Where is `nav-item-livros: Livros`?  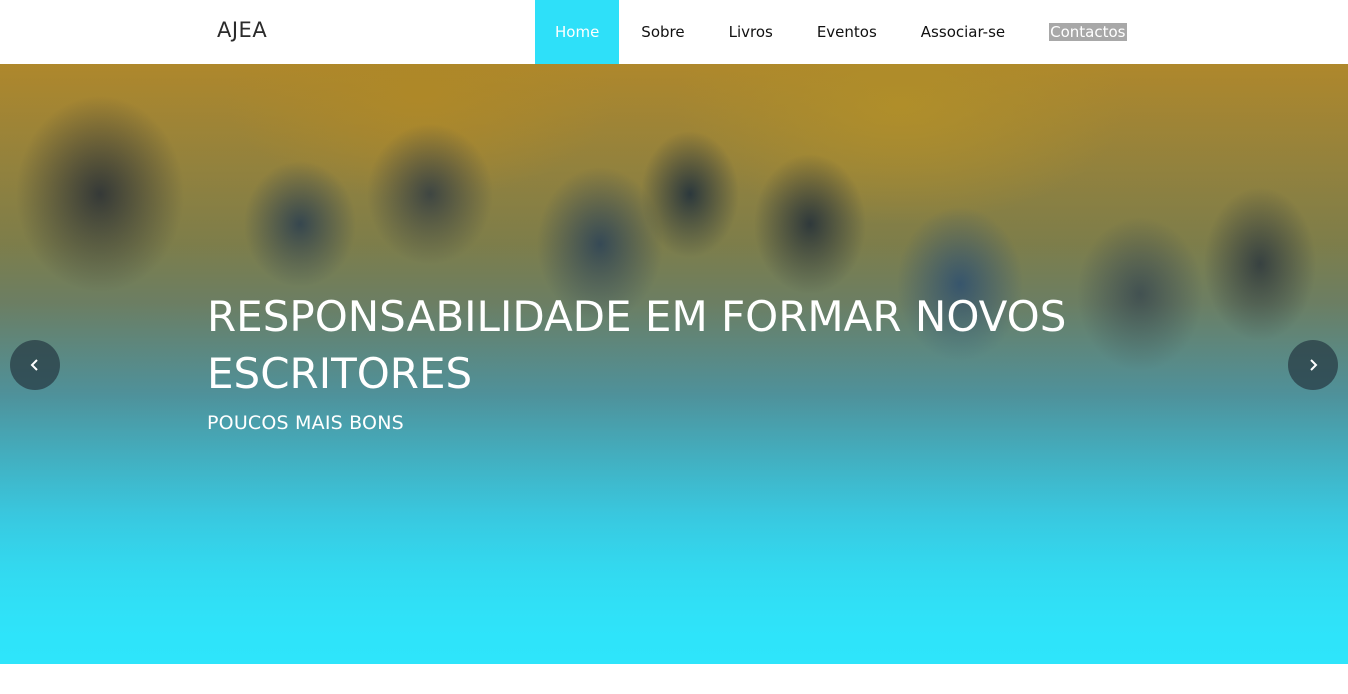
nav-item-livros: Livros is located at coordinates (751, 32).